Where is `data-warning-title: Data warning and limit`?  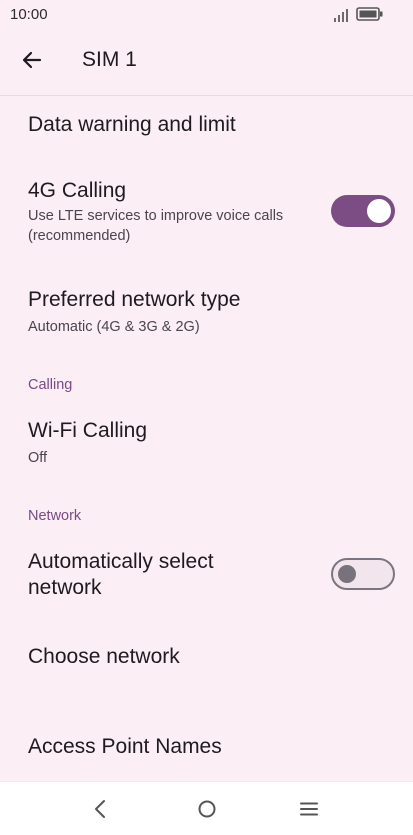 data-warning-title: Data warning and limit is located at coordinates (132, 124).